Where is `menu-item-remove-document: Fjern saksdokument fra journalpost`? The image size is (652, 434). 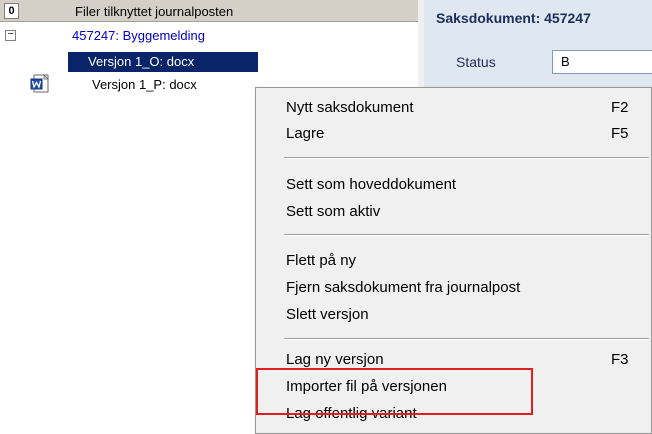 menu-item-remove-document: Fjern saksdokument fra journalpost is located at coordinates (453, 287).